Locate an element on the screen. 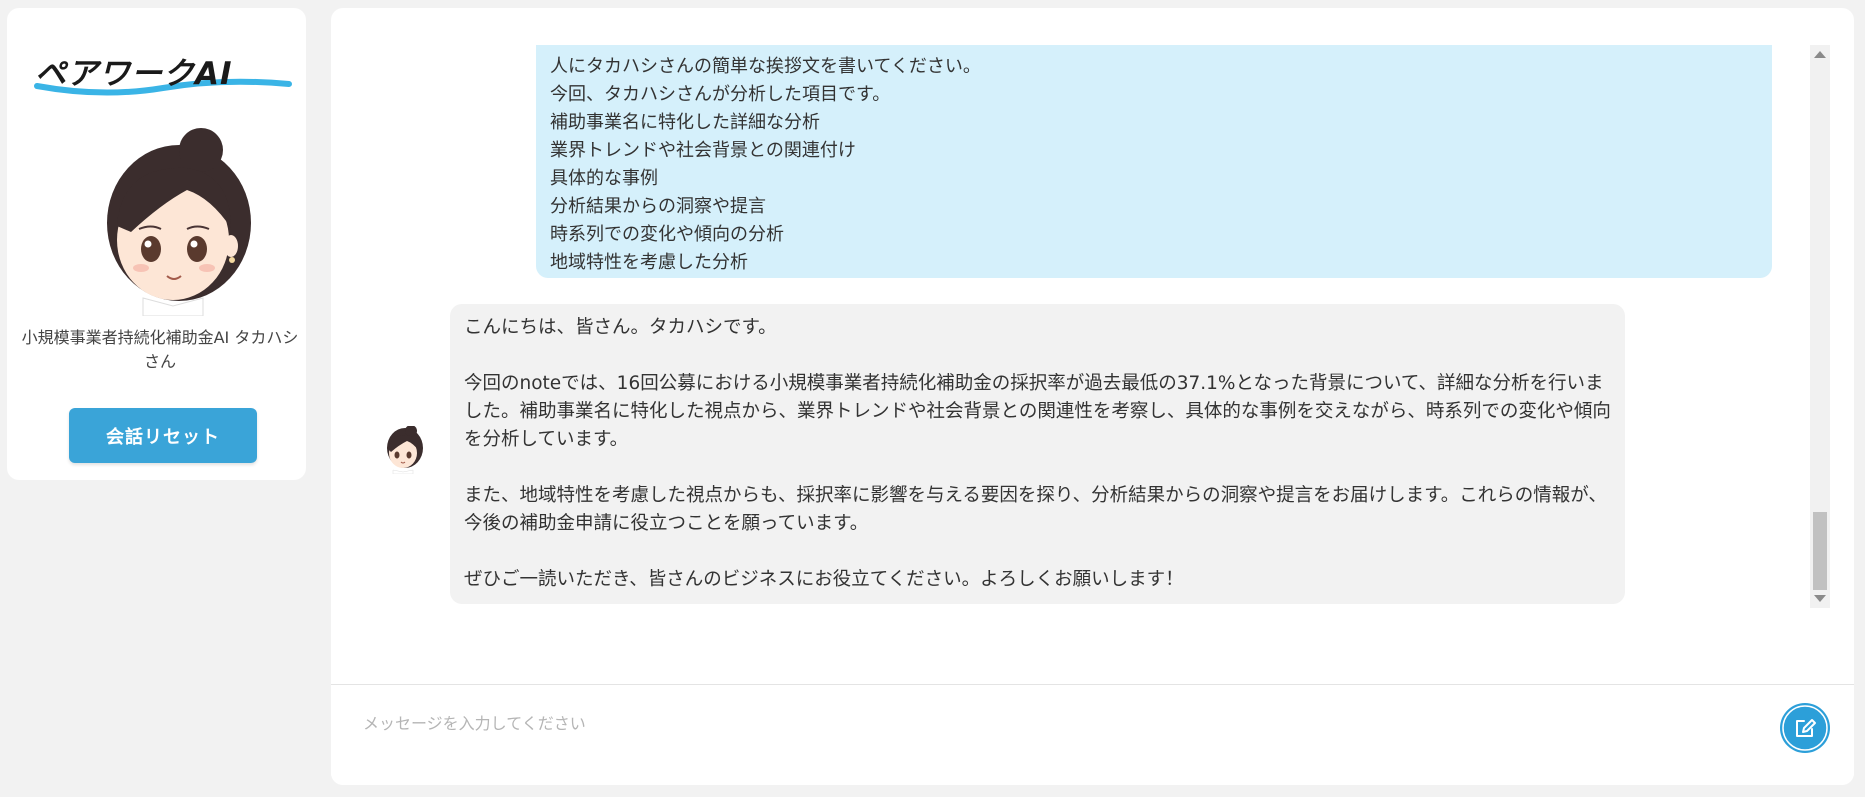 This screenshot has width=1865, height=797. avatar-illustration is located at coordinates (179, 222).